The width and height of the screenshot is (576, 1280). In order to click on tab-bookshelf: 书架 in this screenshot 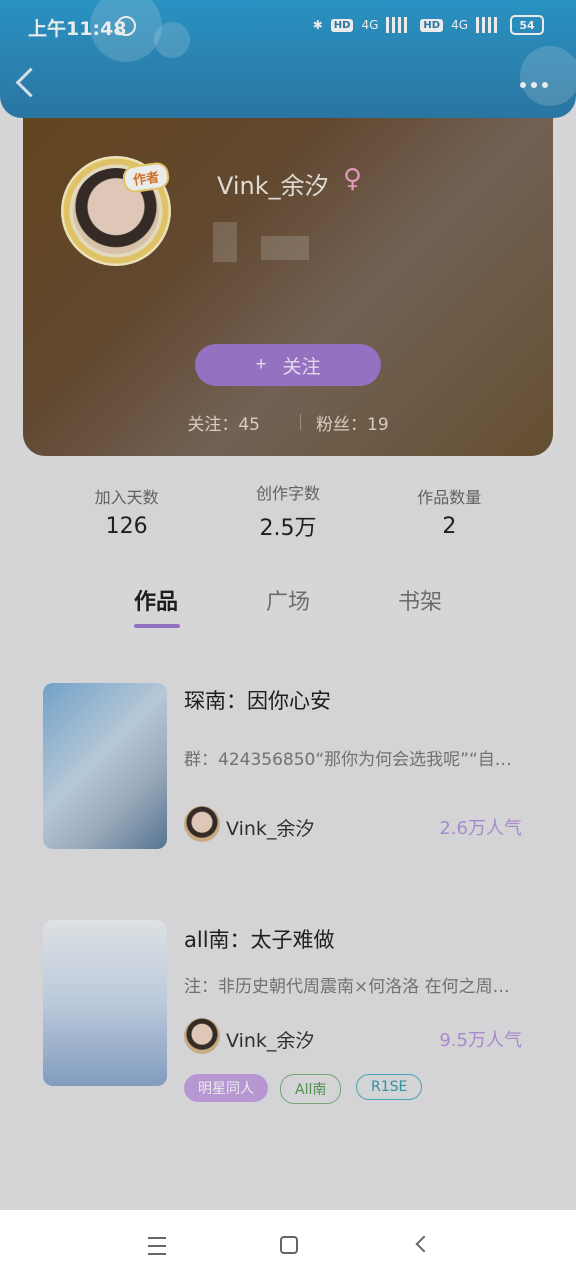, I will do `click(420, 606)`.